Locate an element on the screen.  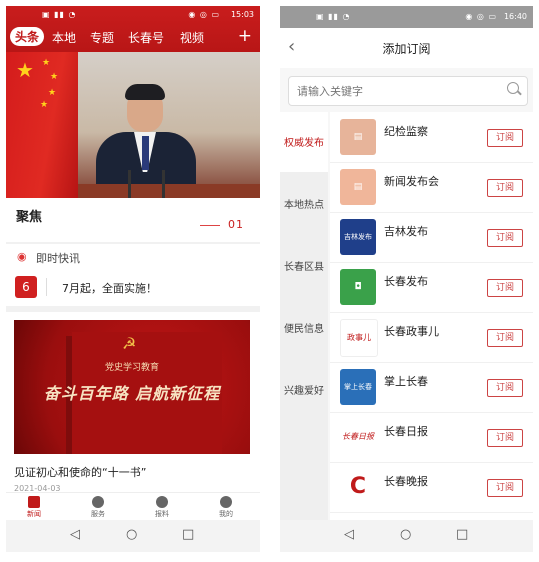
tab-local: 本地 is located at coordinates (64, 37).